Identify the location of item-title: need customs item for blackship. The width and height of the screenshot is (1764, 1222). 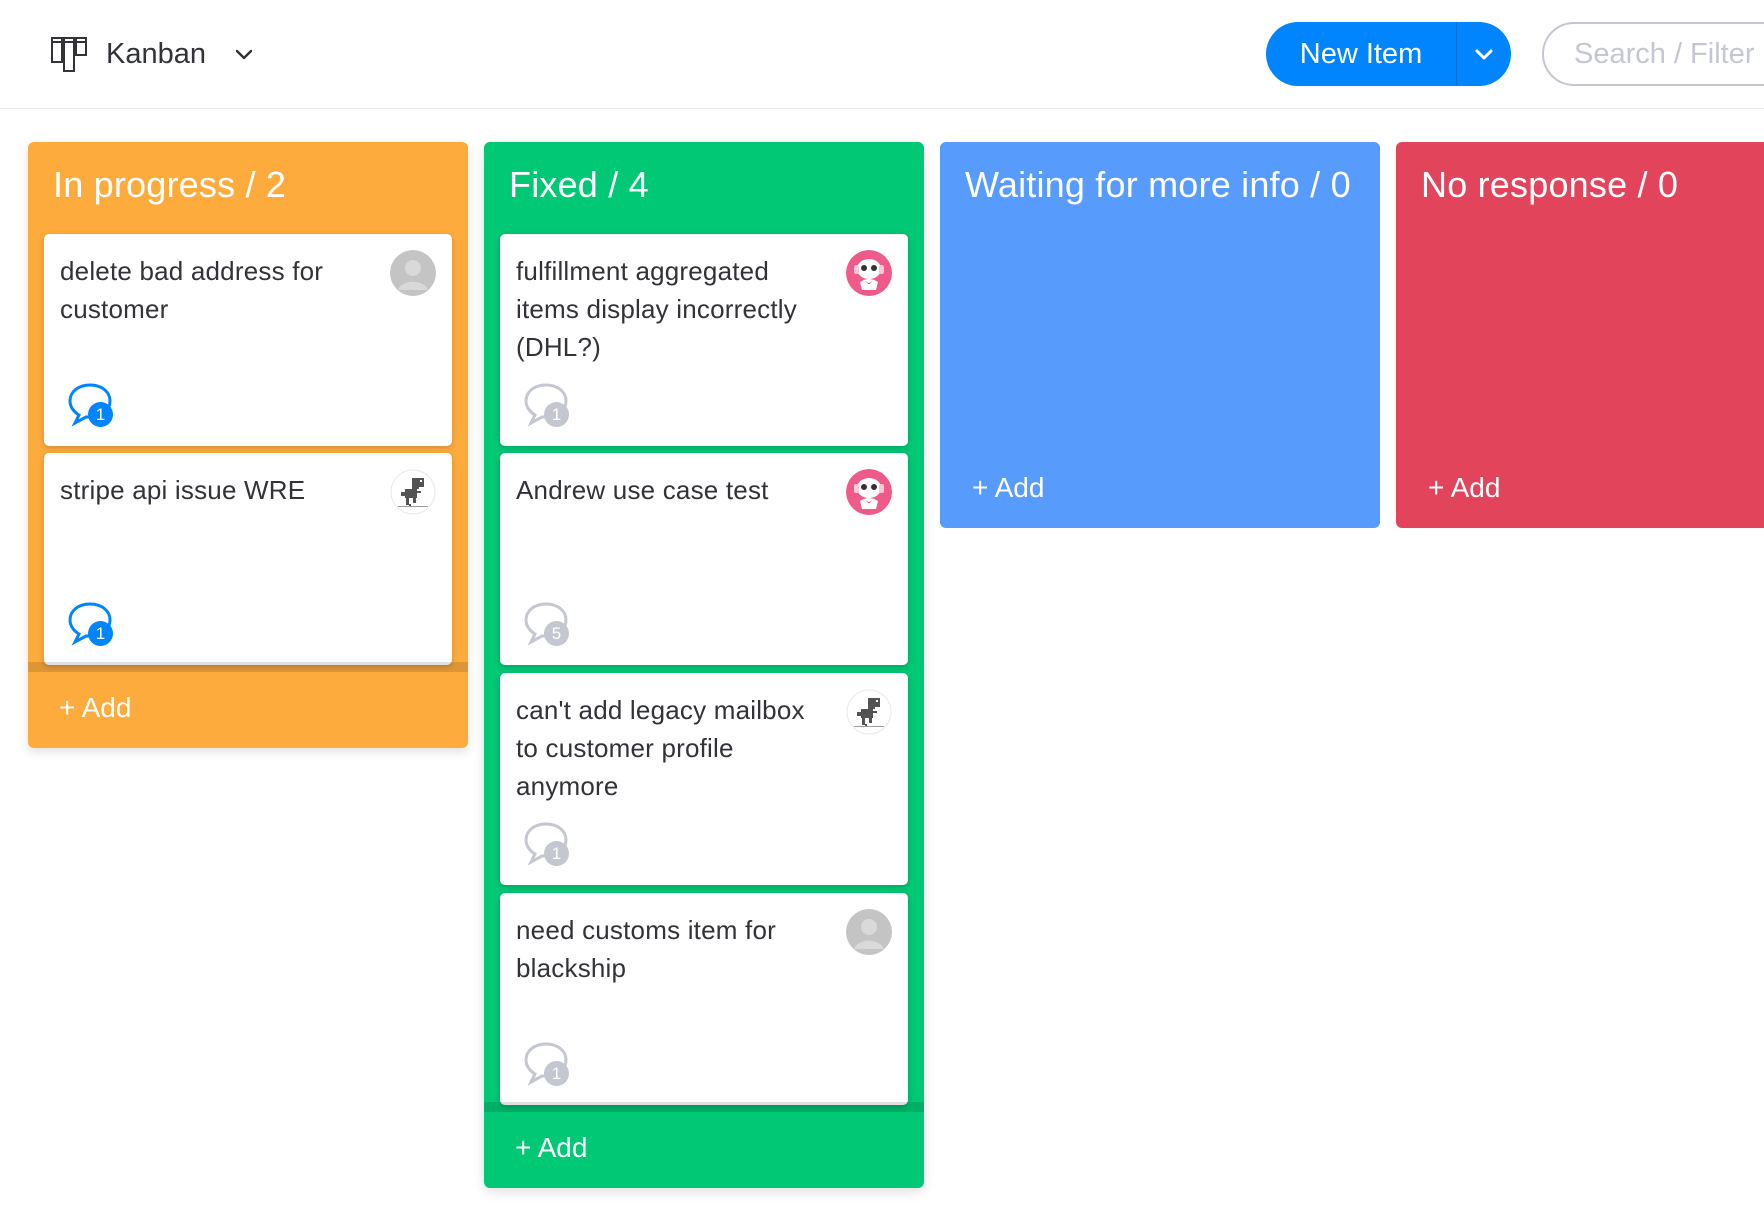
(646, 949).